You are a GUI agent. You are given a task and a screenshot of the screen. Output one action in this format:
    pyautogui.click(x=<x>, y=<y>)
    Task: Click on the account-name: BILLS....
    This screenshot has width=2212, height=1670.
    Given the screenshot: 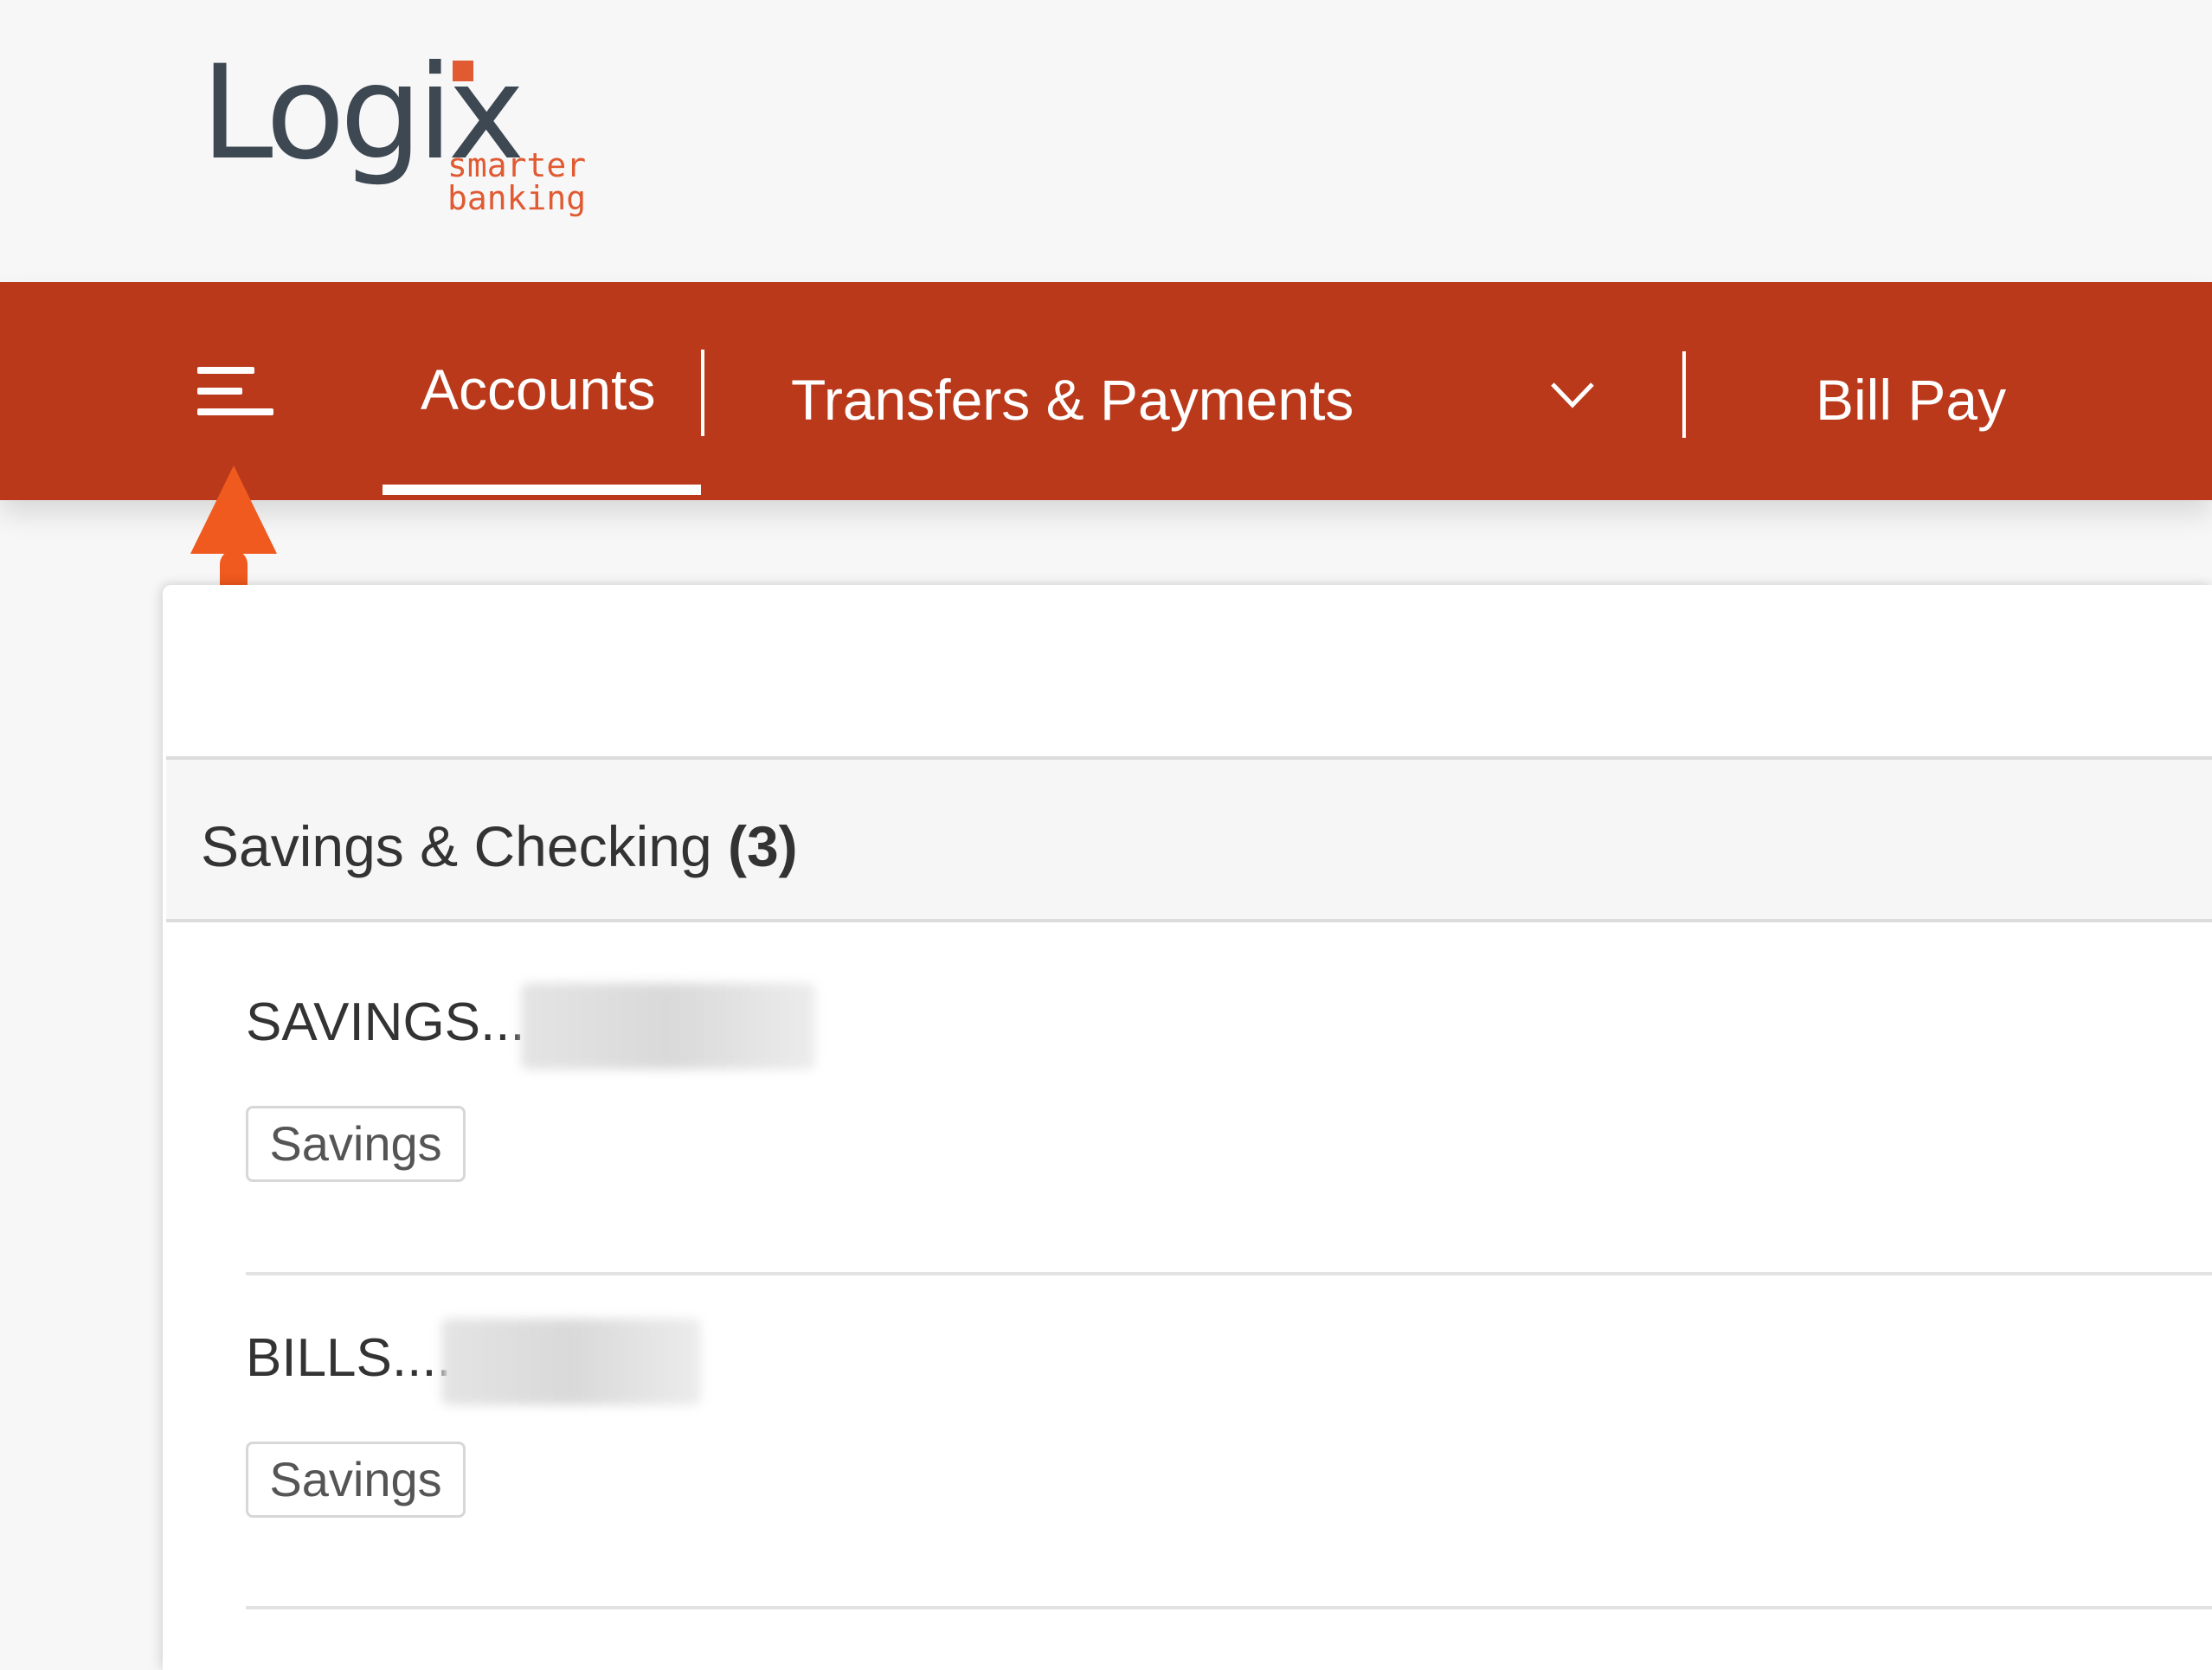 What is the action you would take?
    pyautogui.click(x=349, y=1358)
    